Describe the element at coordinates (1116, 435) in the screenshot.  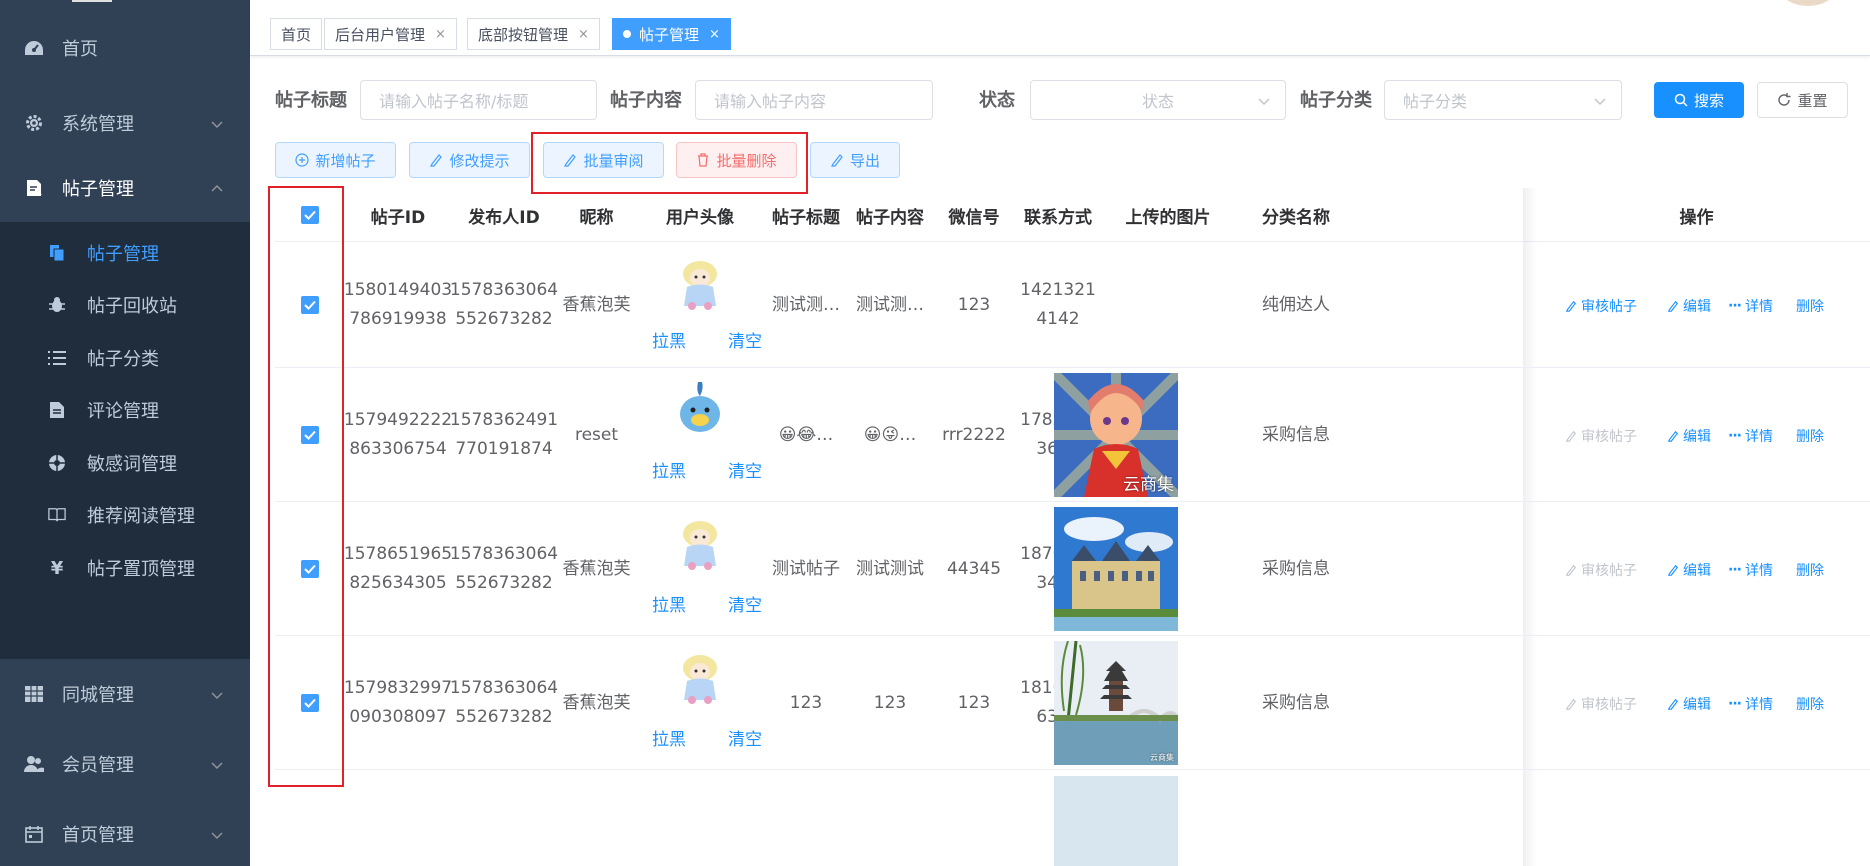
I see `uploaded-image-anime: 云商集` at that location.